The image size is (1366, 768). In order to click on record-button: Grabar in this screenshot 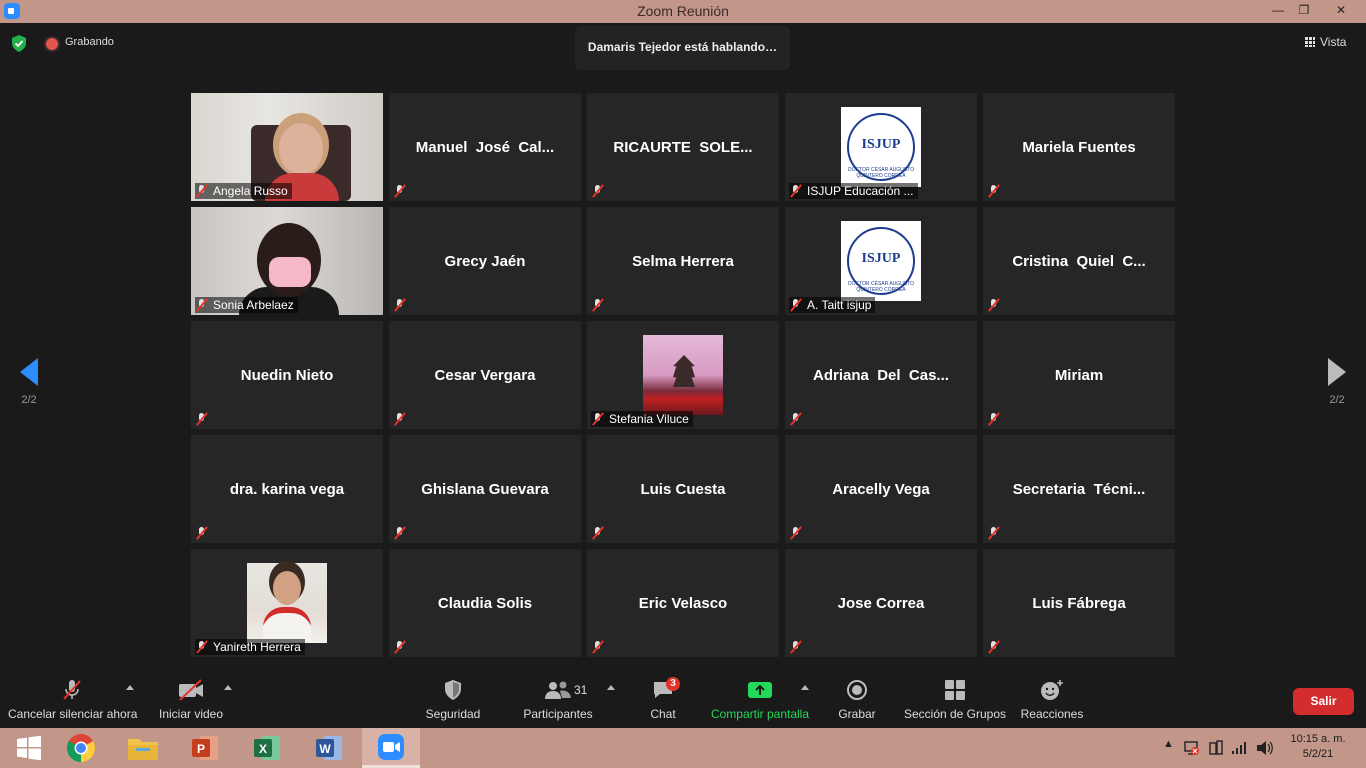, I will do `click(857, 699)`.